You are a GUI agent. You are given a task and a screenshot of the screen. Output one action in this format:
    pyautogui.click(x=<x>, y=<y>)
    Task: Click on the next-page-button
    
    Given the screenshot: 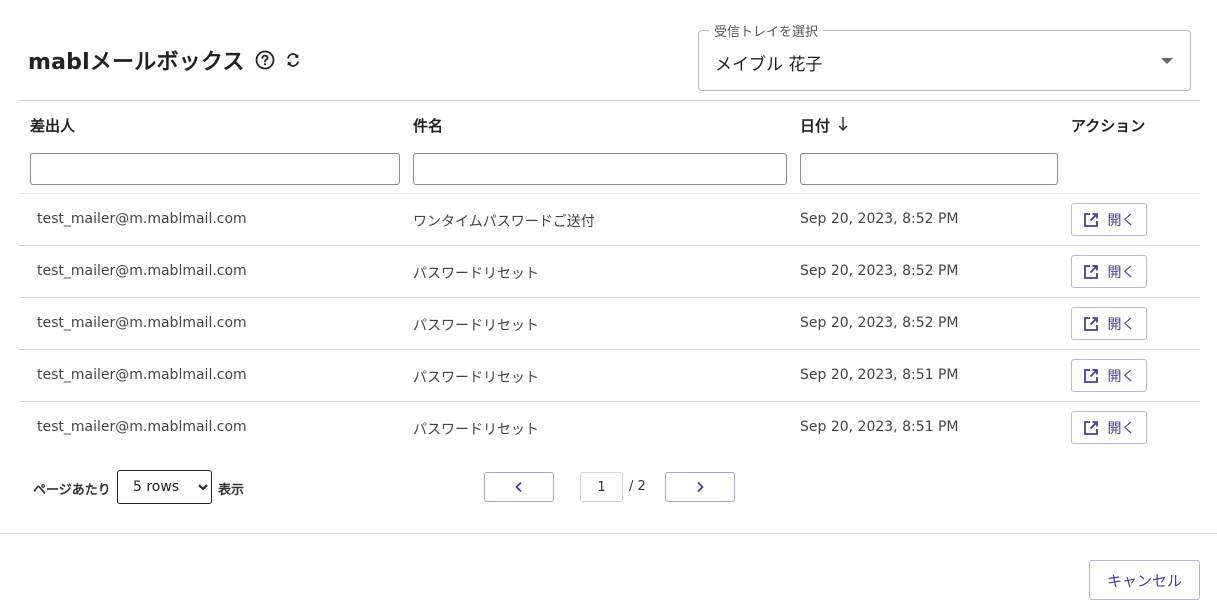 What is the action you would take?
    pyautogui.click(x=700, y=487)
    